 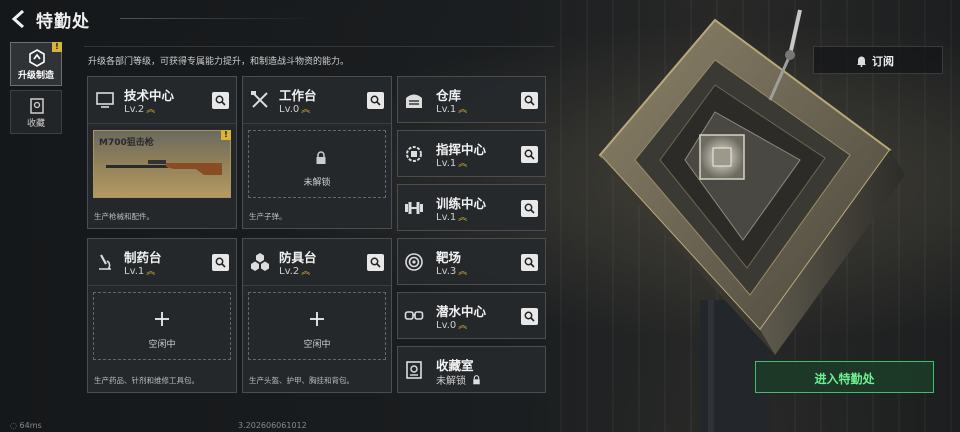 What do you see at coordinates (105, 100) in the screenshot?
I see `monitor-icon` at bounding box center [105, 100].